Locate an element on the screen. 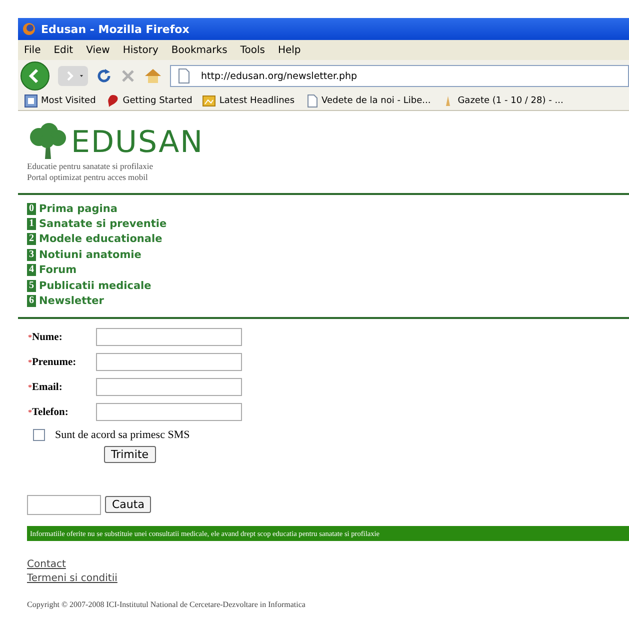  tagline: Portal optimizat pentru acces mobil is located at coordinates (88, 177).